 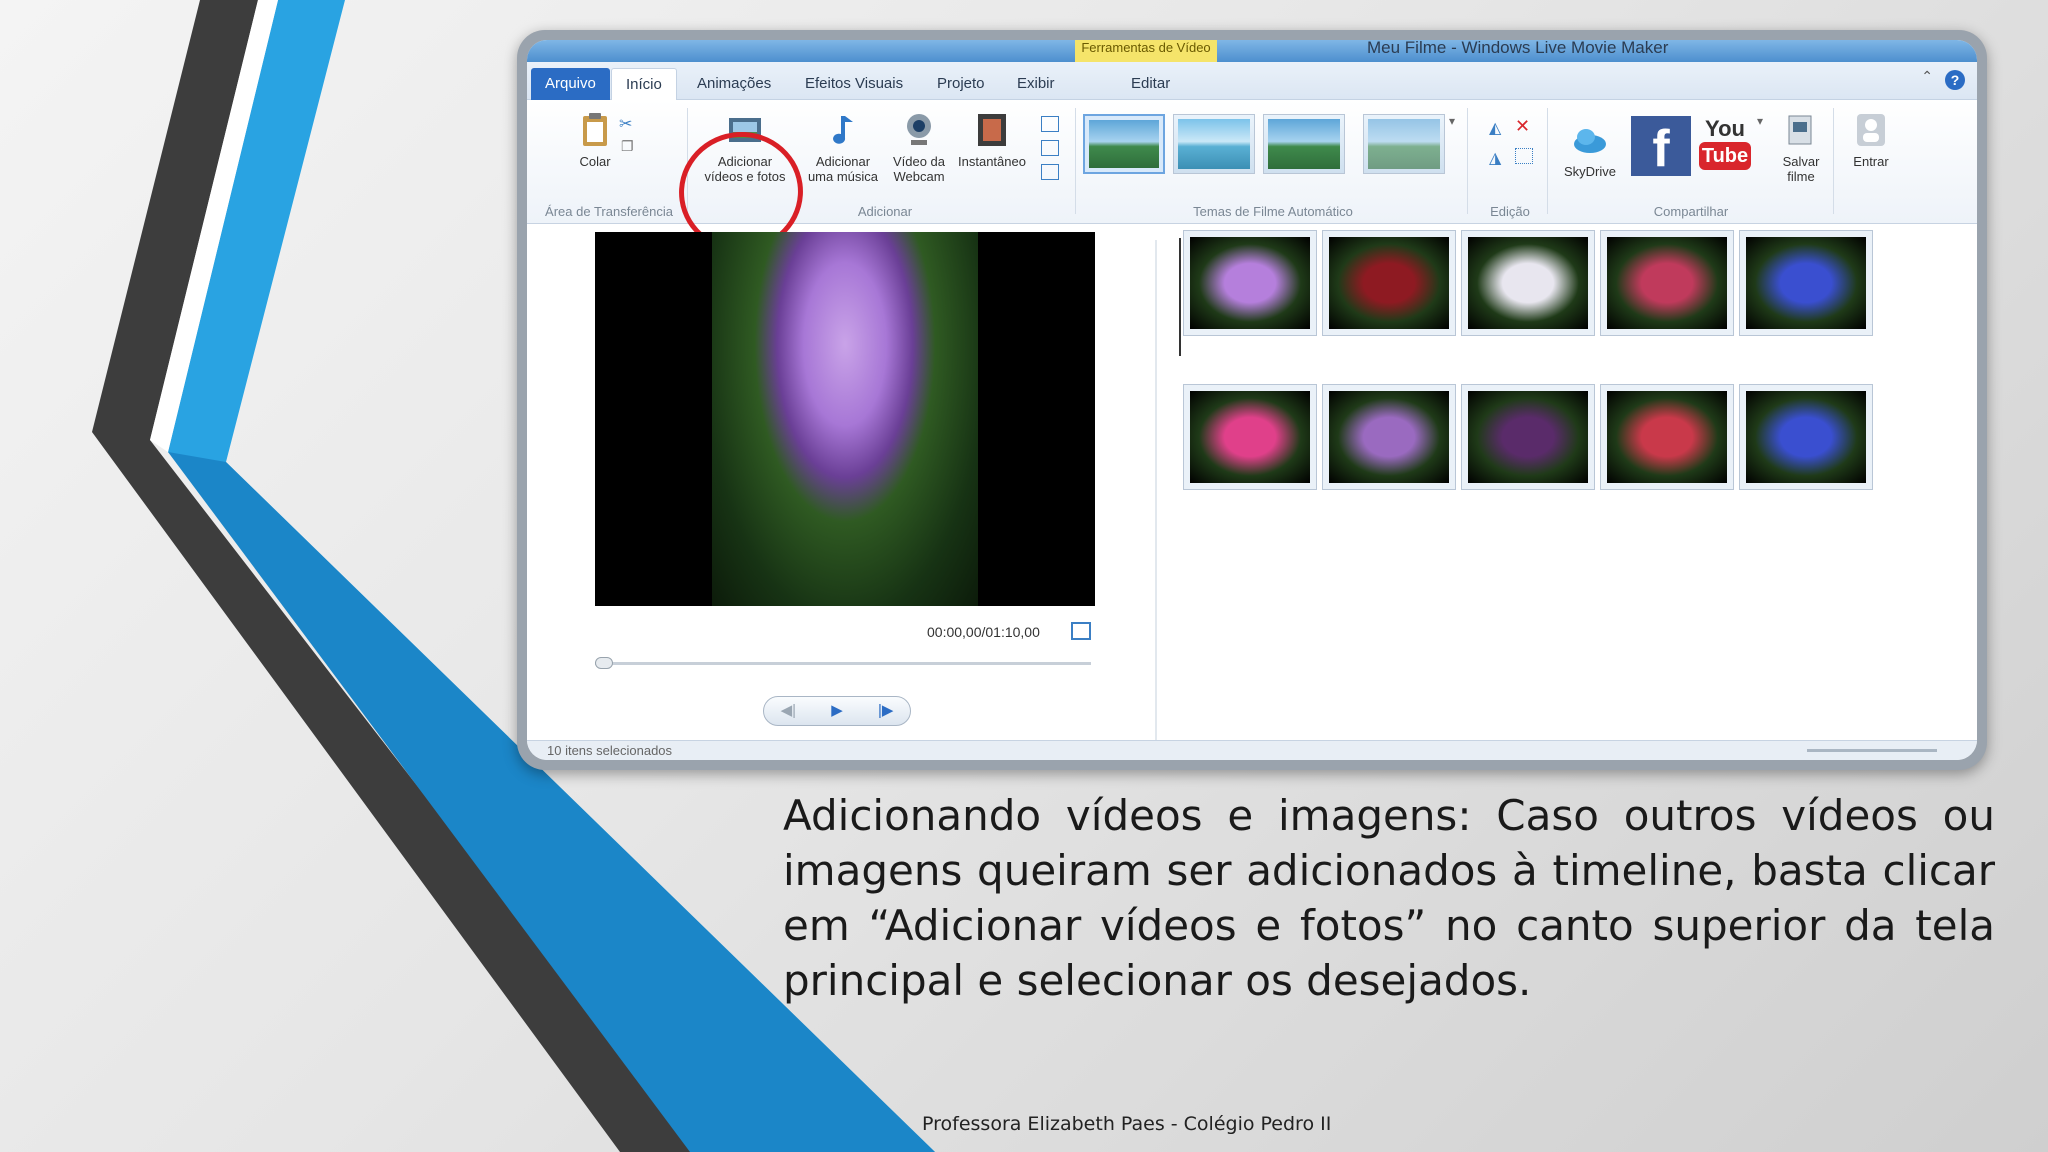 I want to click on seek-handle, so click(x=604, y=663).